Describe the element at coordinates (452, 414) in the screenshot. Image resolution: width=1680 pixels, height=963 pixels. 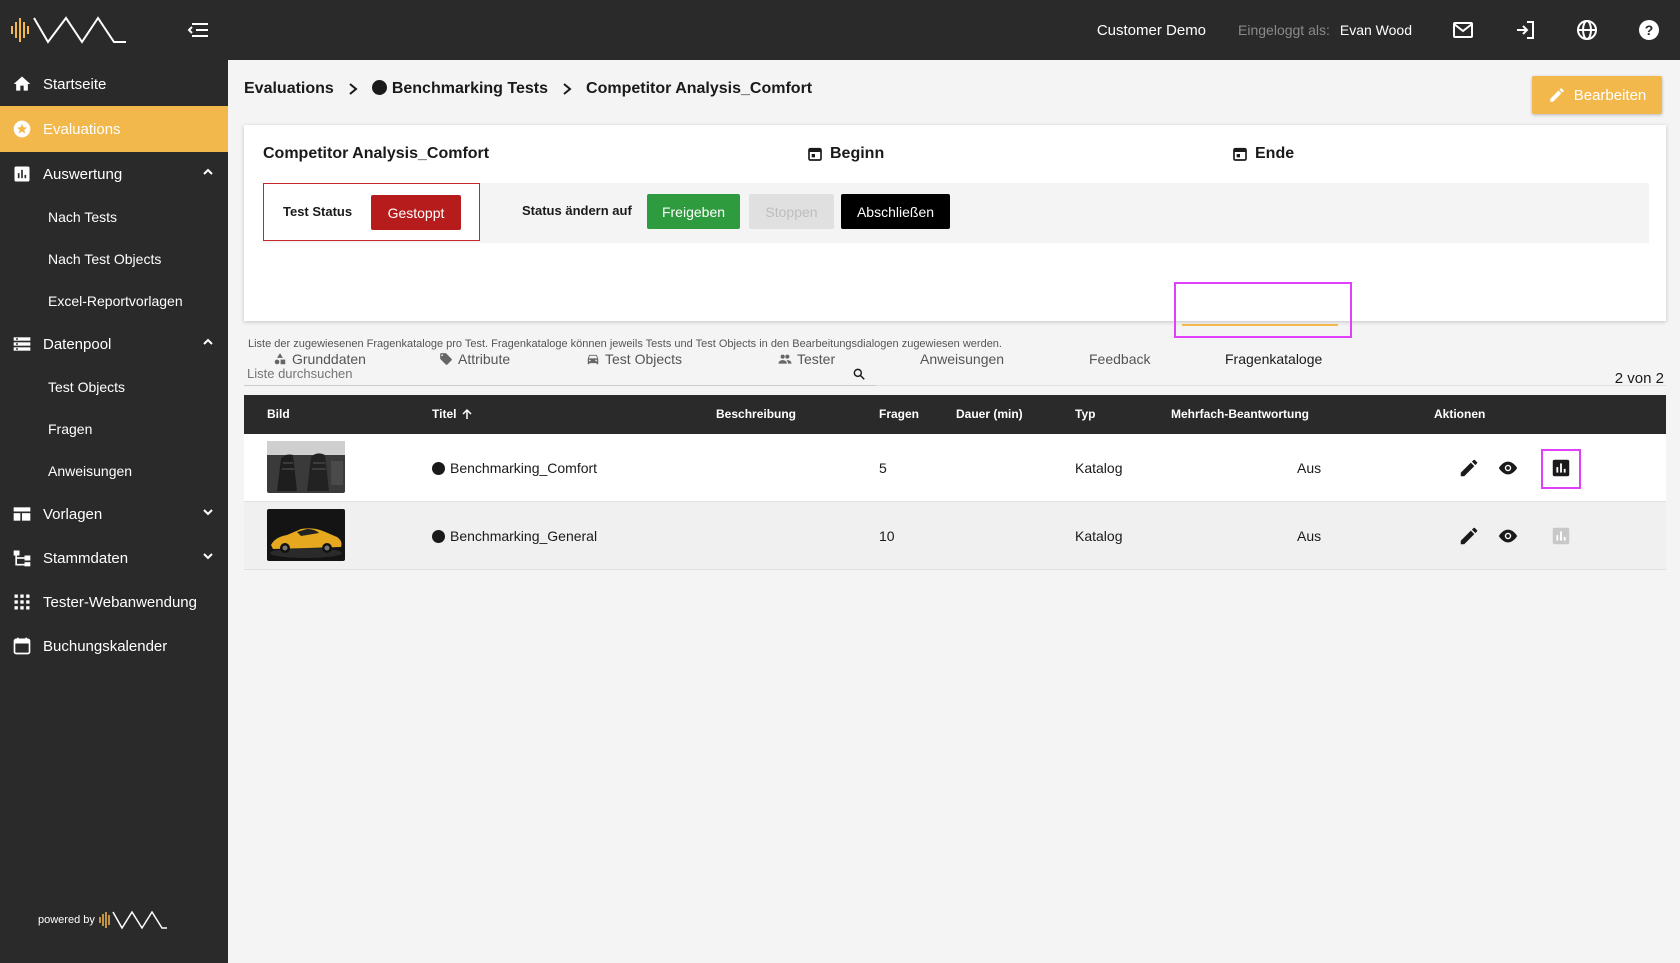
I see `col-titel: Titel` at that location.